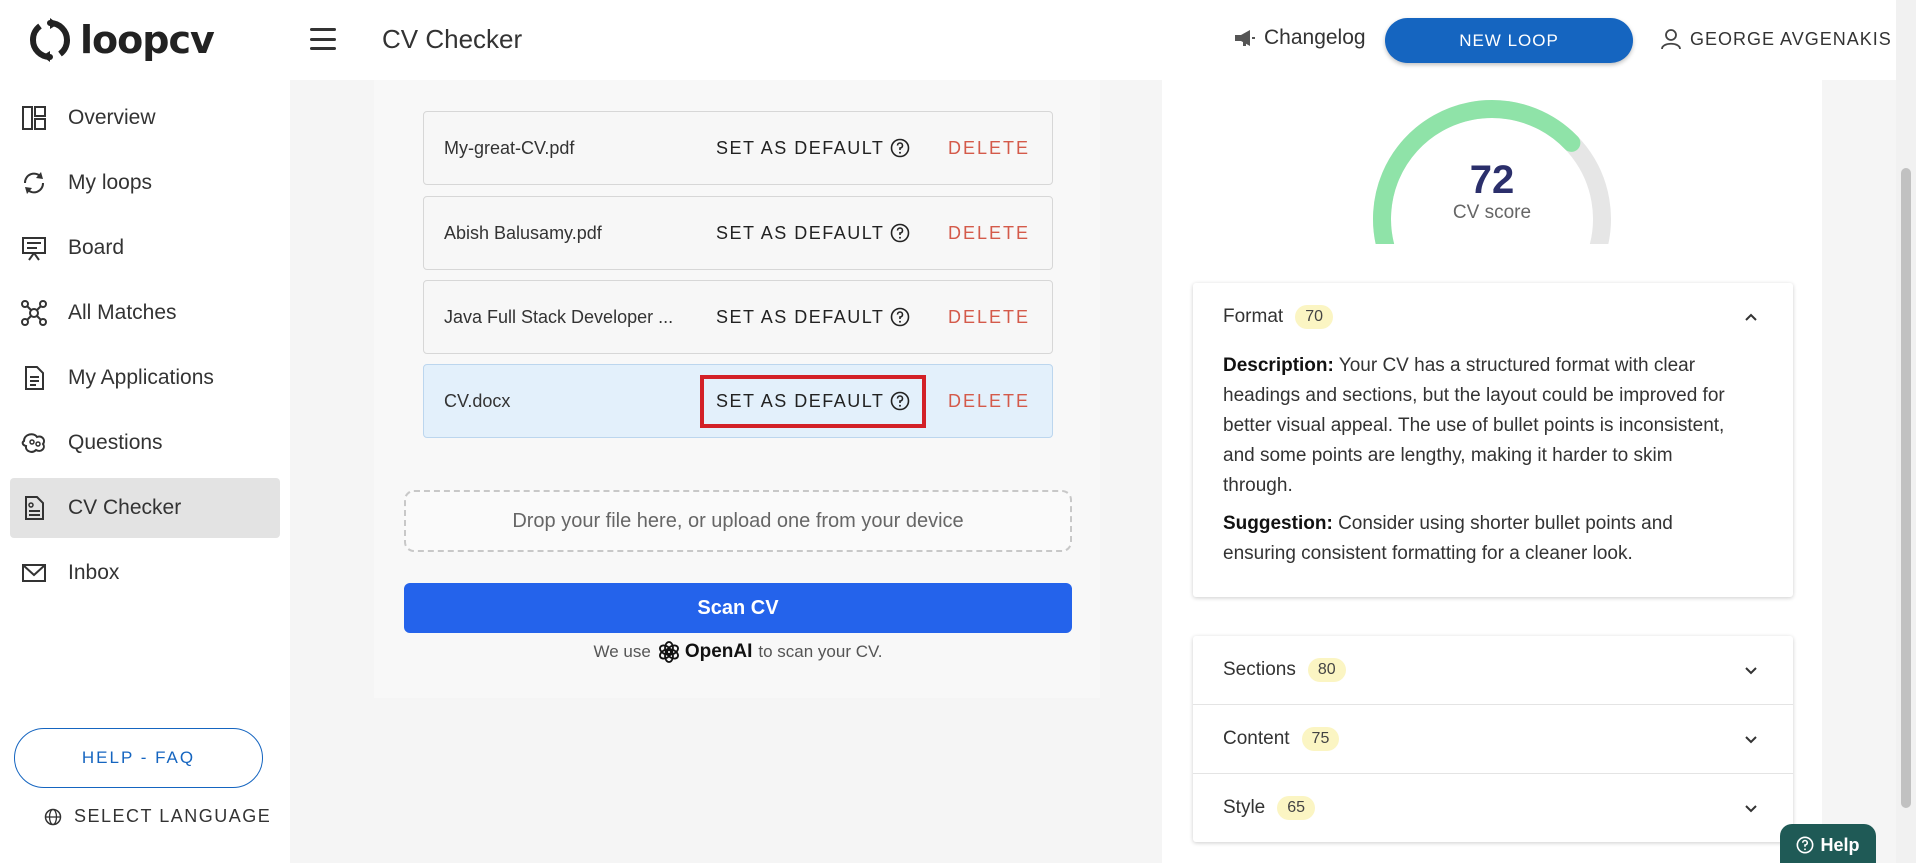 The image size is (1916, 863). What do you see at coordinates (145, 248) in the screenshot?
I see `sidebar-item-board: Board` at bounding box center [145, 248].